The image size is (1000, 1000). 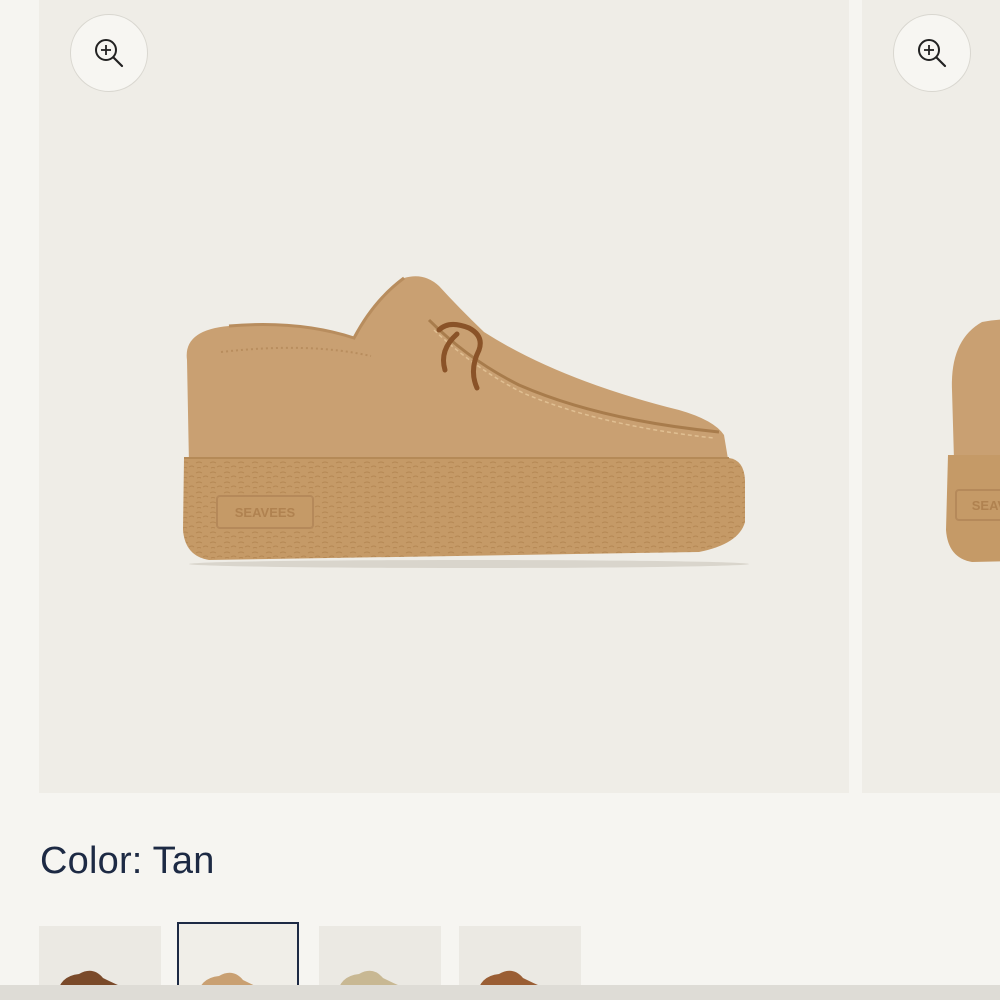 What do you see at coordinates (183, 861) in the screenshot?
I see `color-value: Tan` at bounding box center [183, 861].